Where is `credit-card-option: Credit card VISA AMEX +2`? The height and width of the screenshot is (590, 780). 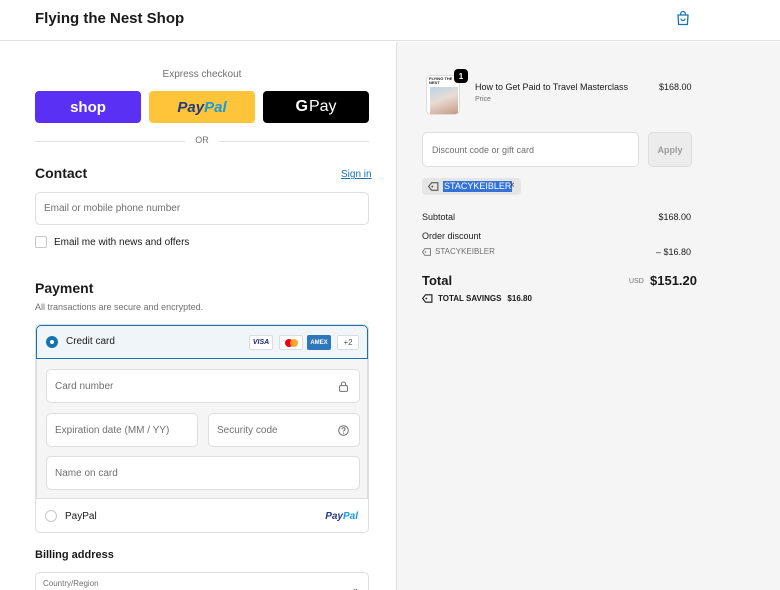 credit-card-option: Credit card VISA AMEX +2 is located at coordinates (202, 342).